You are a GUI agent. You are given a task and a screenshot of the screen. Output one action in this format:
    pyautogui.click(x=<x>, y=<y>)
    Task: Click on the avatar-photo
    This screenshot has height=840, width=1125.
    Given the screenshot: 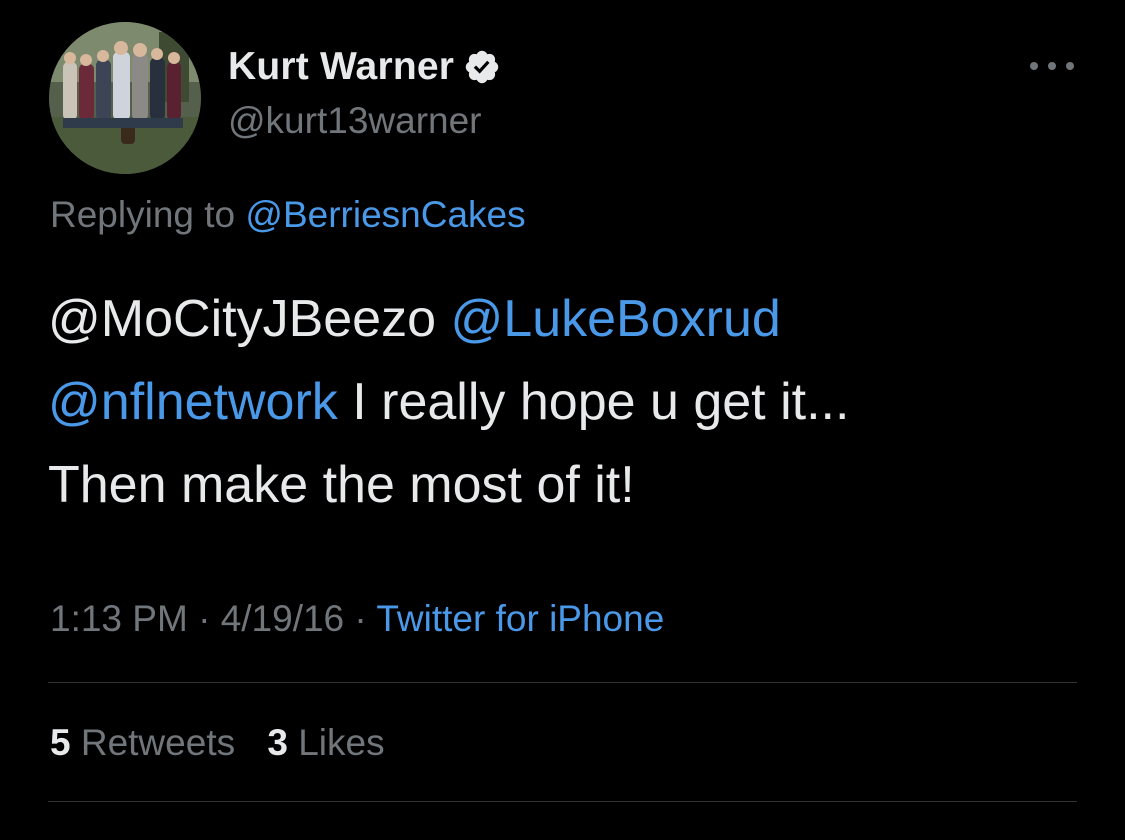 What is the action you would take?
    pyautogui.click(x=125, y=98)
    